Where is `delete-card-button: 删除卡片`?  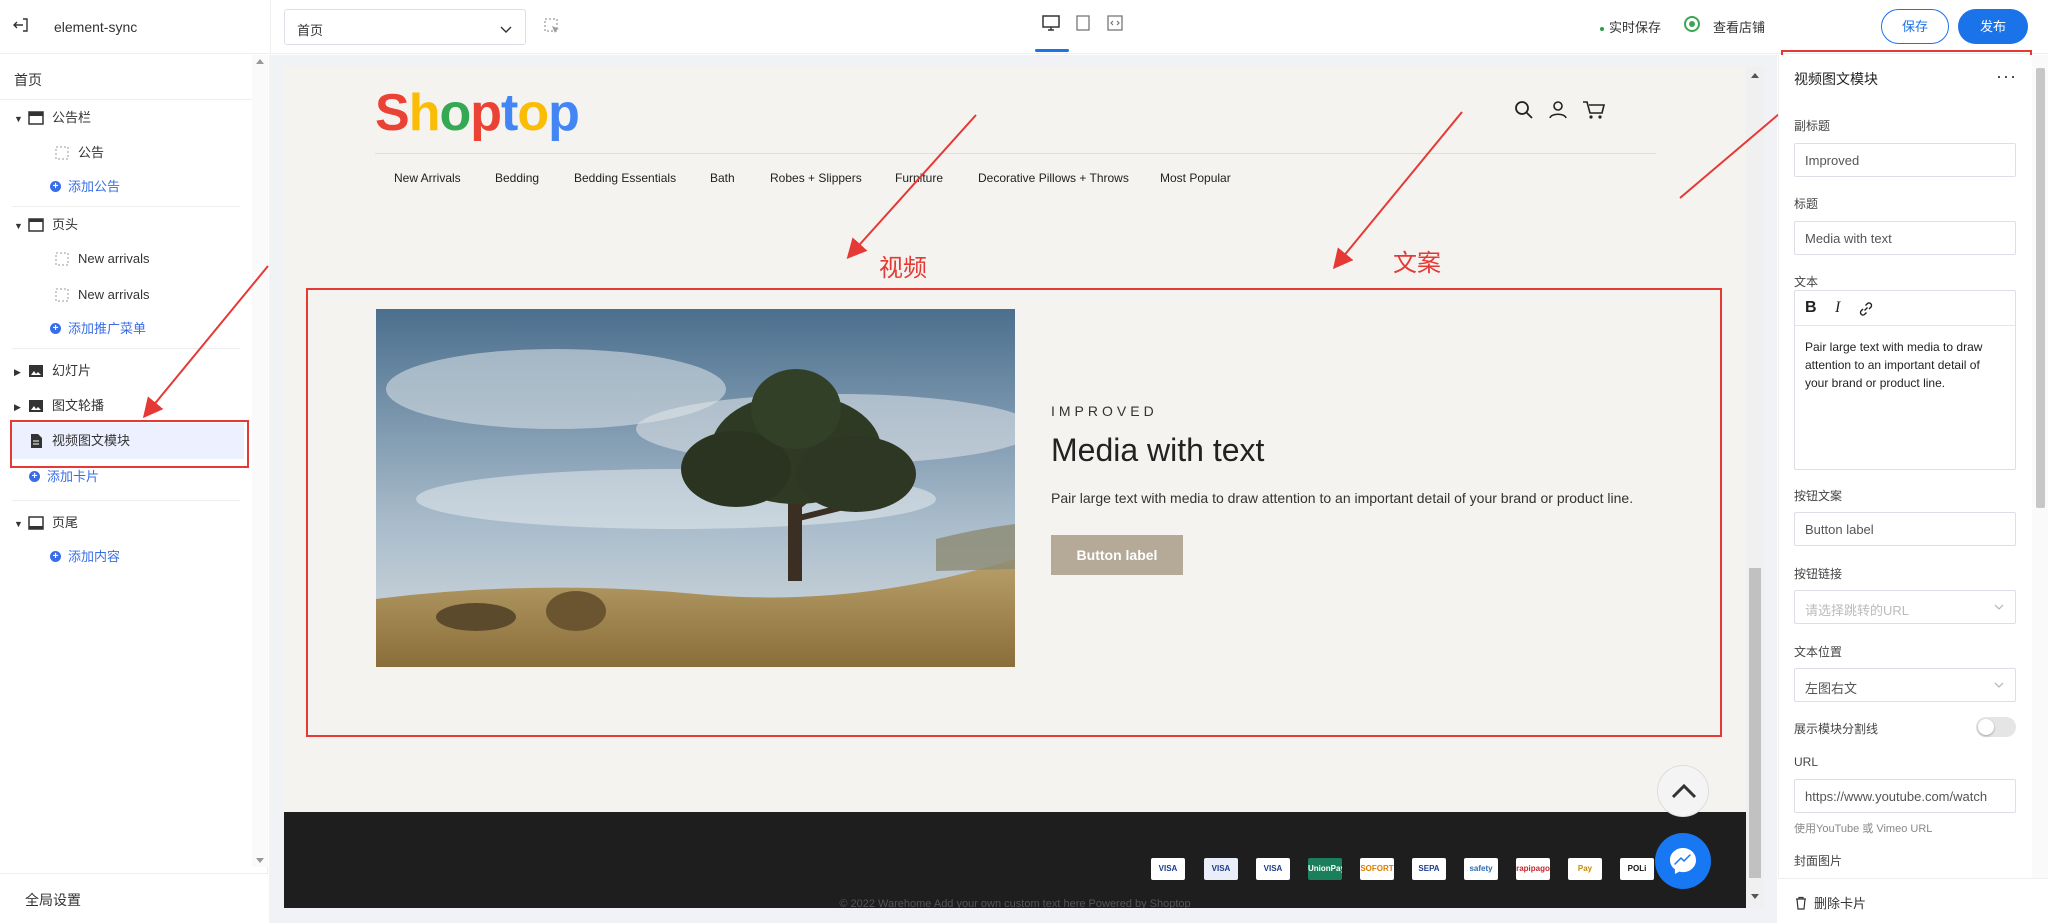
delete-card-button: 删除卡片 is located at coordinates (1830, 902).